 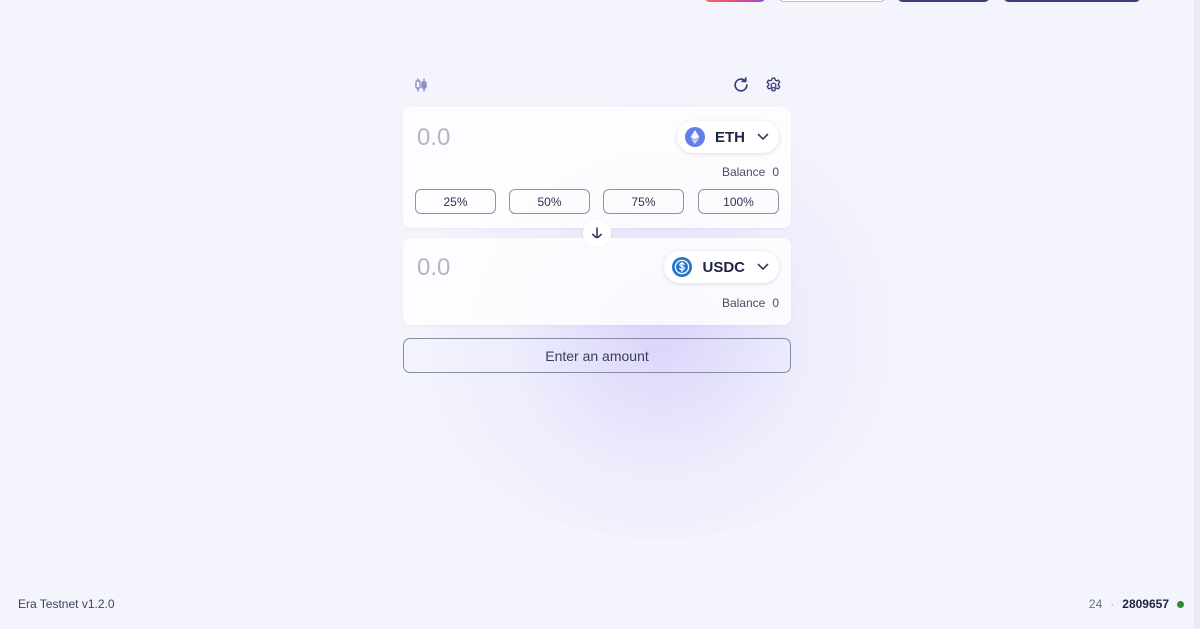 I want to click on swap-to-card: USDC Balance 0, so click(x=597, y=281).